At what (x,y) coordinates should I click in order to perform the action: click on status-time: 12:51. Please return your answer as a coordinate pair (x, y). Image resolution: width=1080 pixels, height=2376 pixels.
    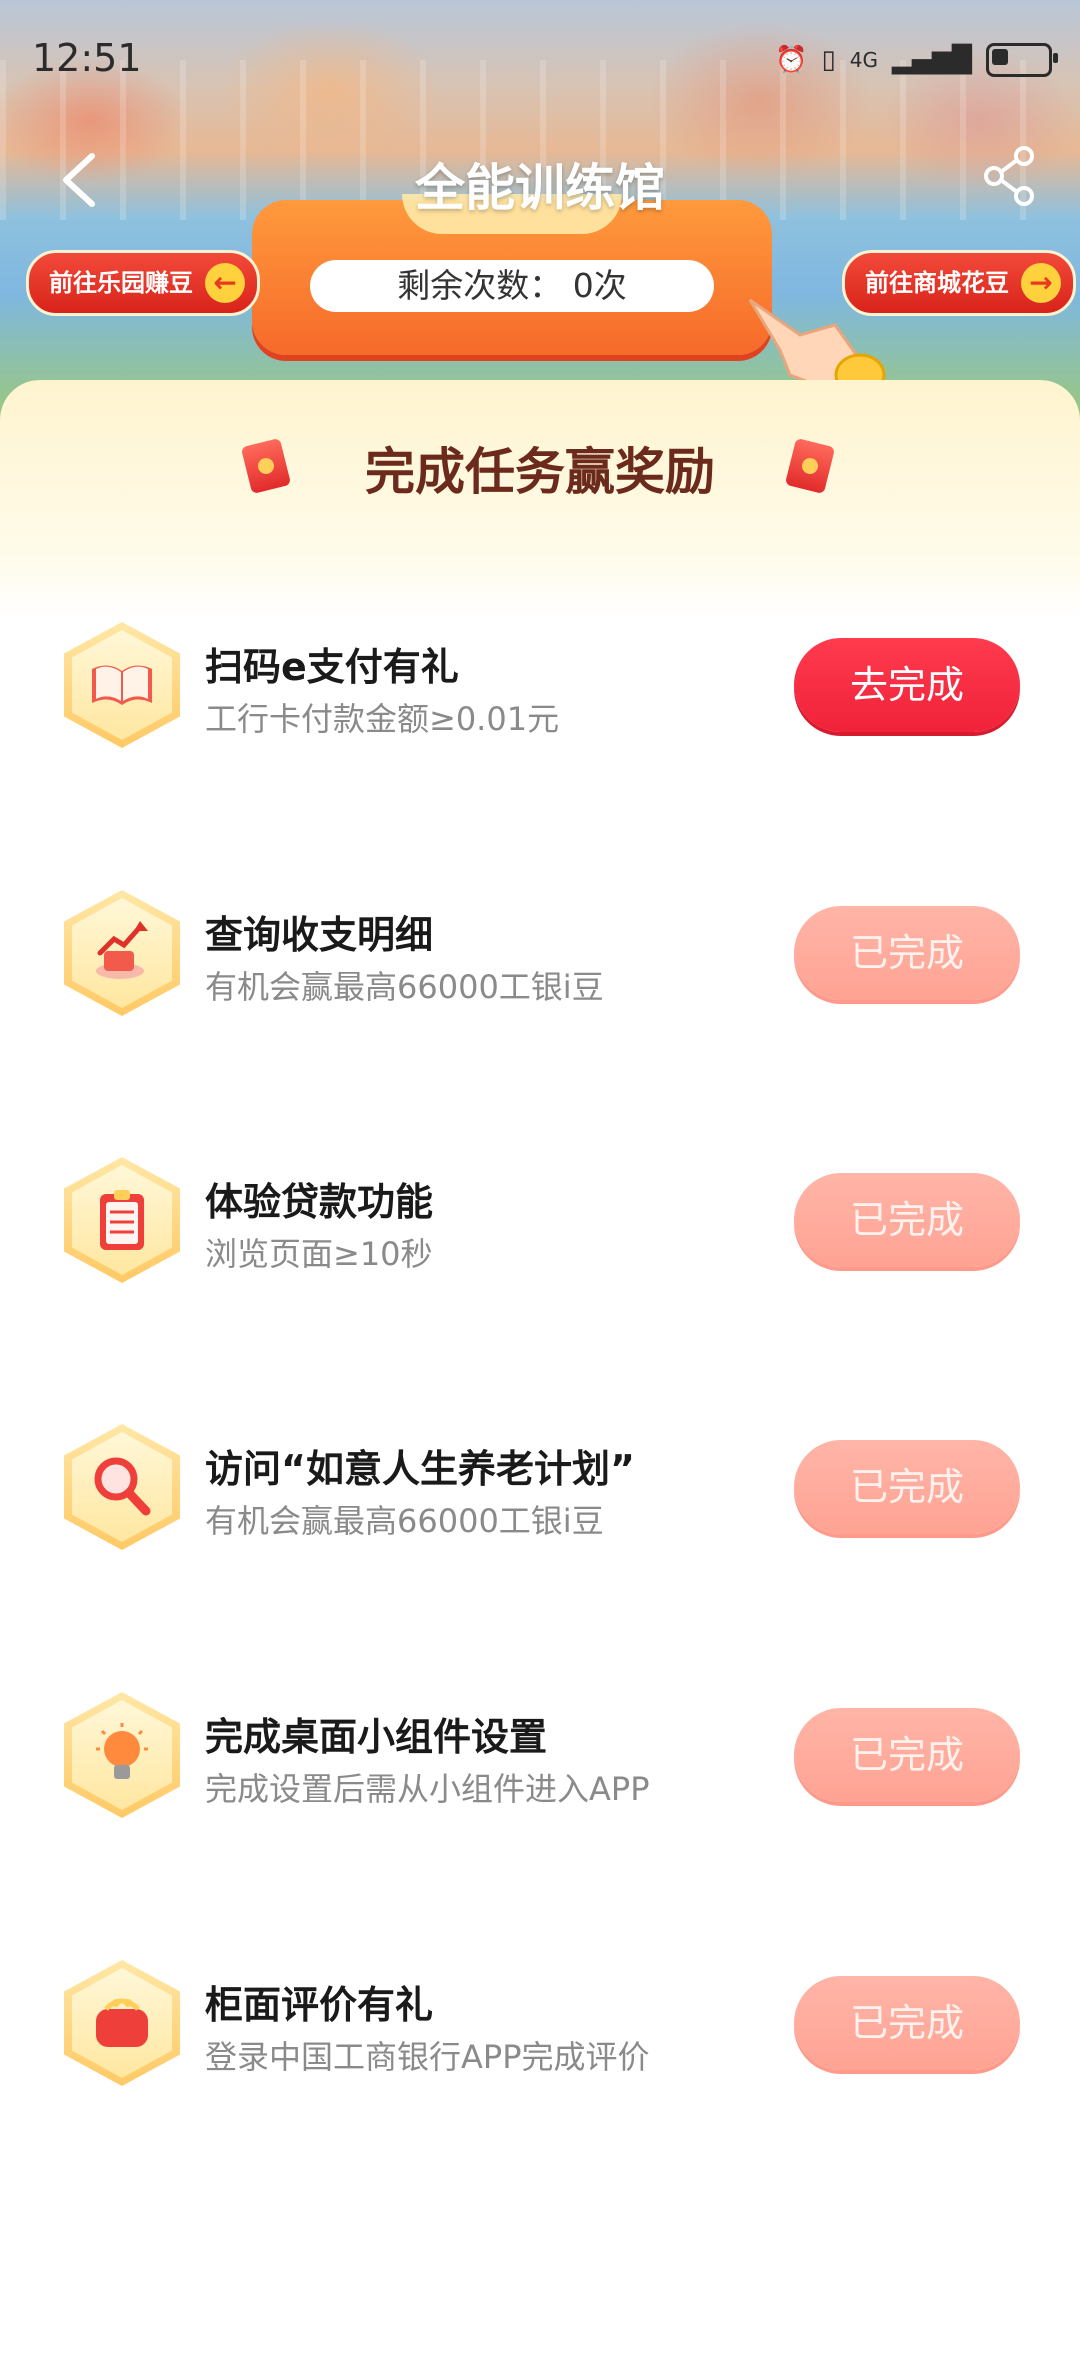
    Looking at the image, I should click on (87, 58).